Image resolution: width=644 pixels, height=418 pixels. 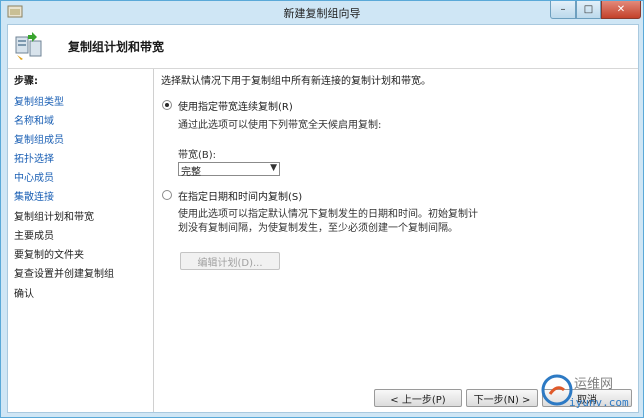 I want to click on step-topology-selection: 拓扑选择, so click(x=34, y=157).